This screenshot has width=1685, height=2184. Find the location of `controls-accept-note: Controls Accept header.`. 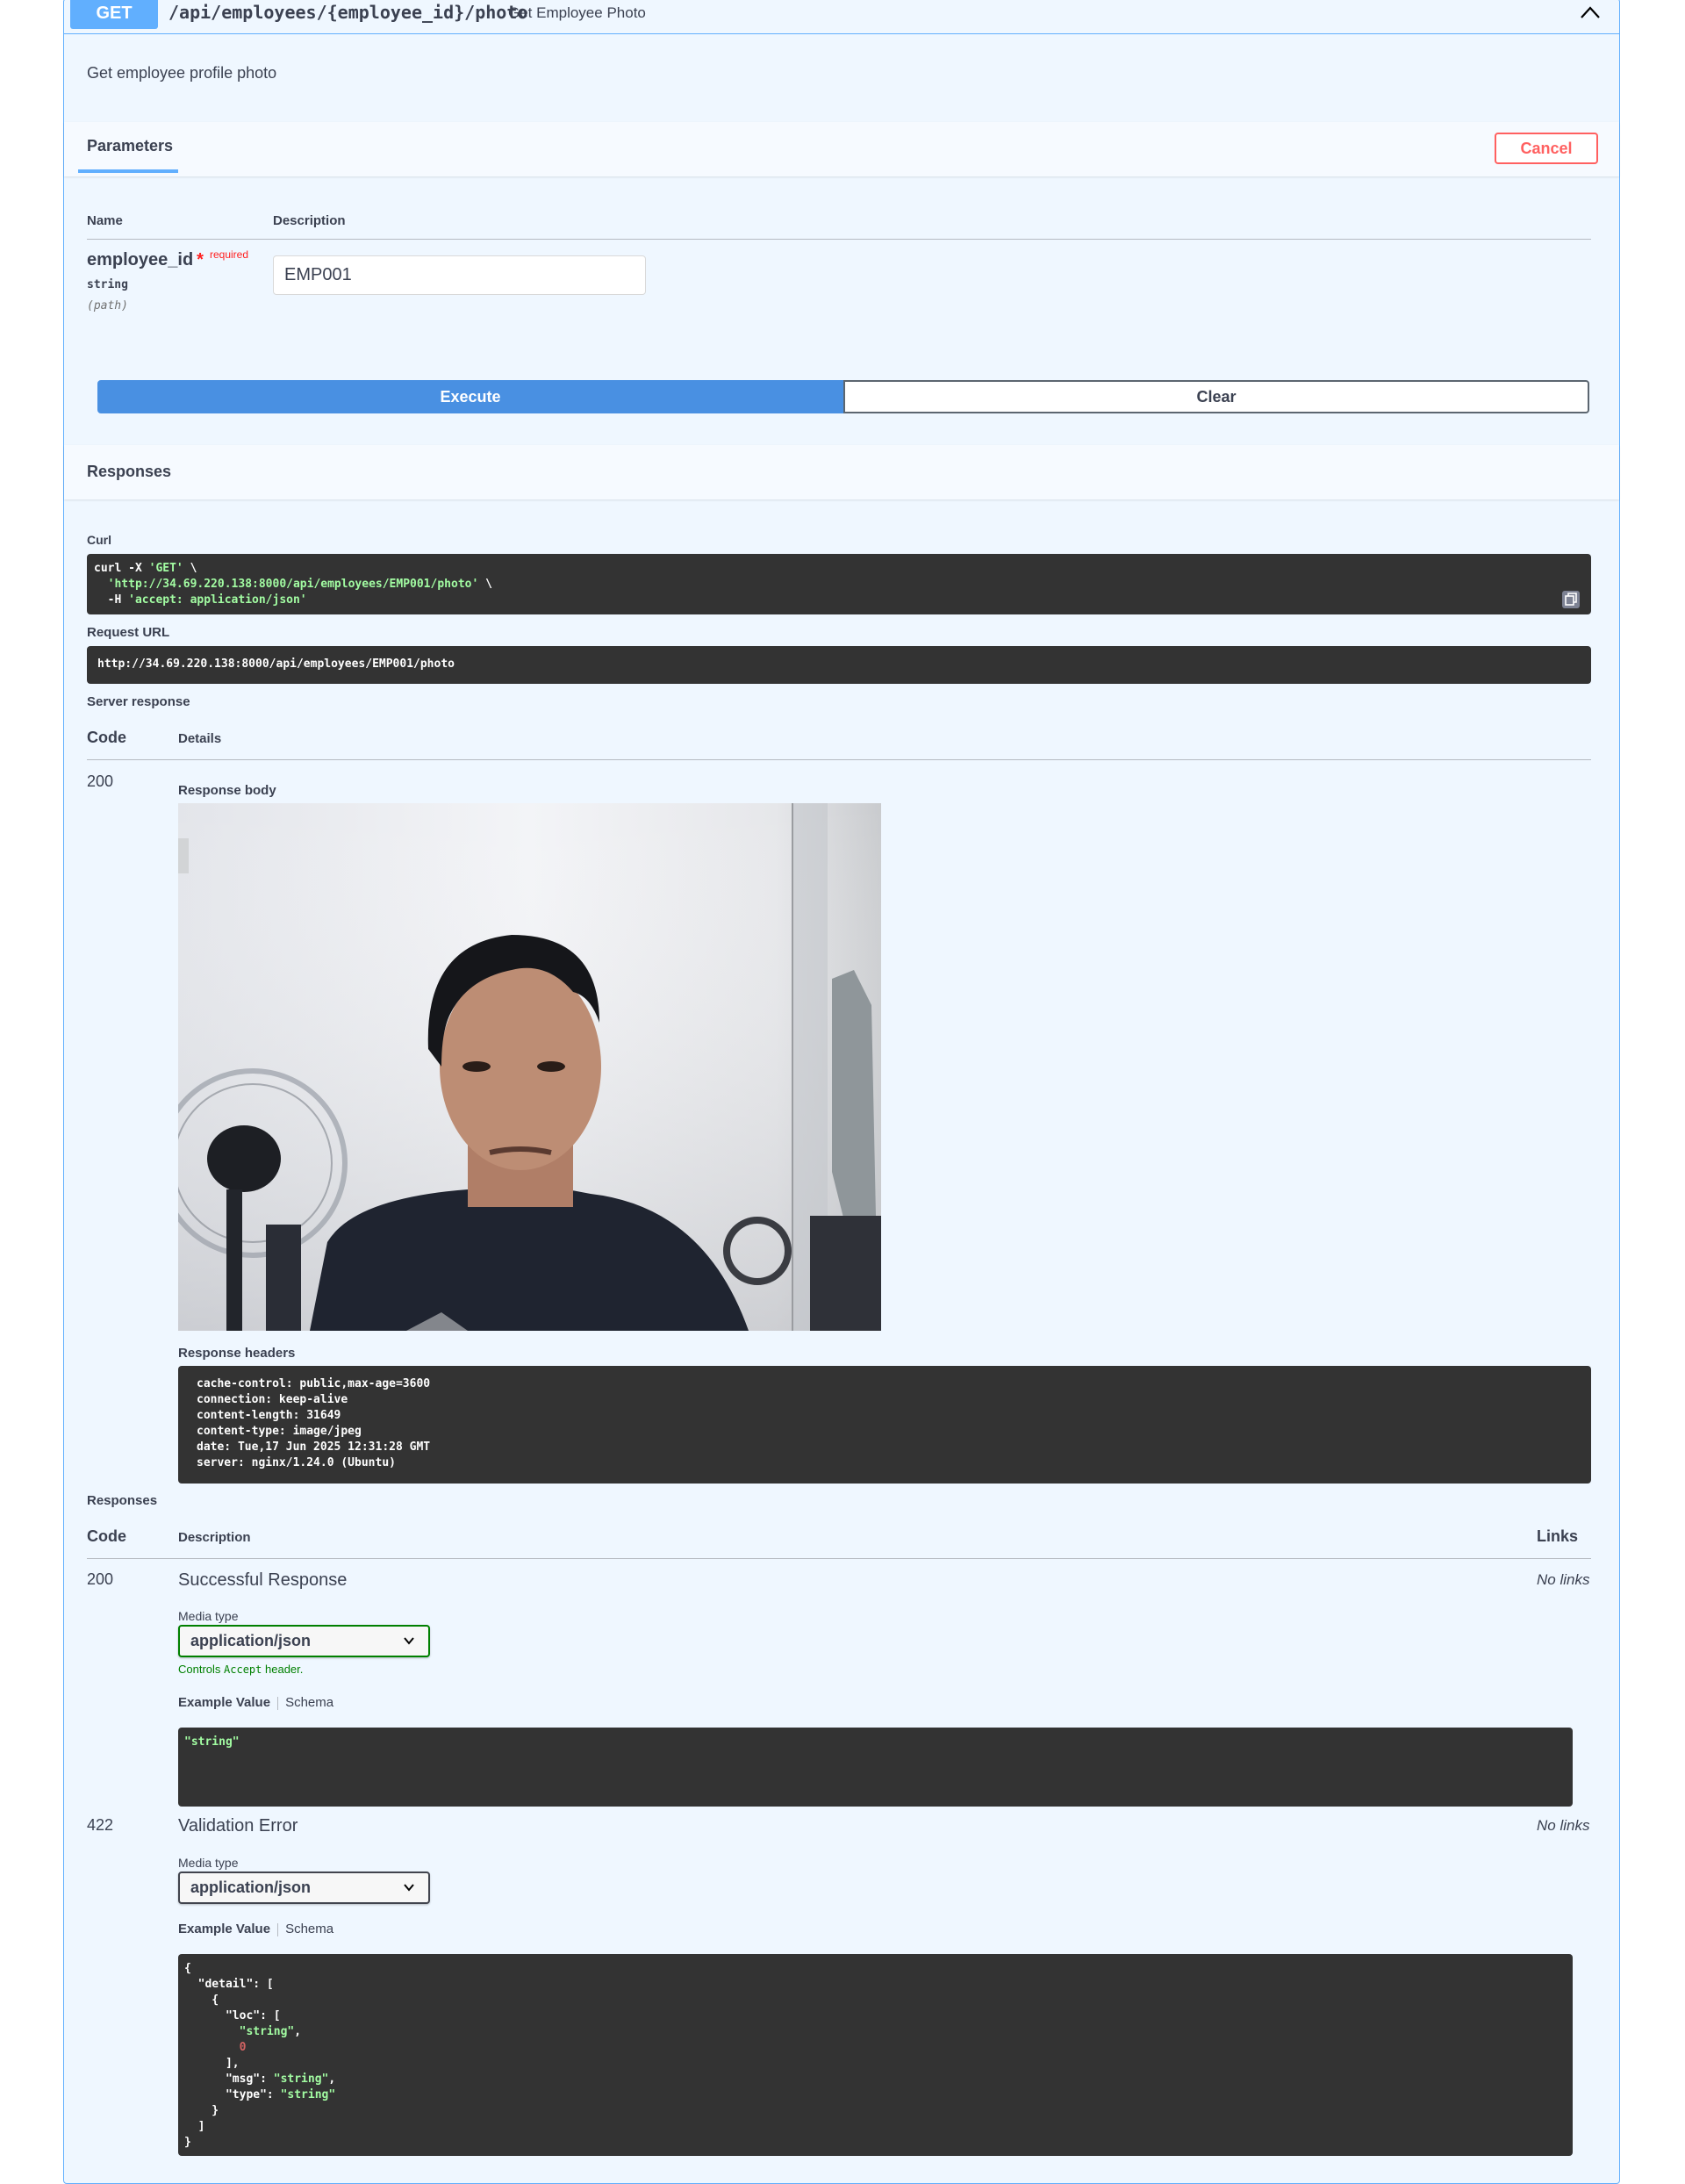

controls-accept-note: Controls Accept header. is located at coordinates (241, 1669).